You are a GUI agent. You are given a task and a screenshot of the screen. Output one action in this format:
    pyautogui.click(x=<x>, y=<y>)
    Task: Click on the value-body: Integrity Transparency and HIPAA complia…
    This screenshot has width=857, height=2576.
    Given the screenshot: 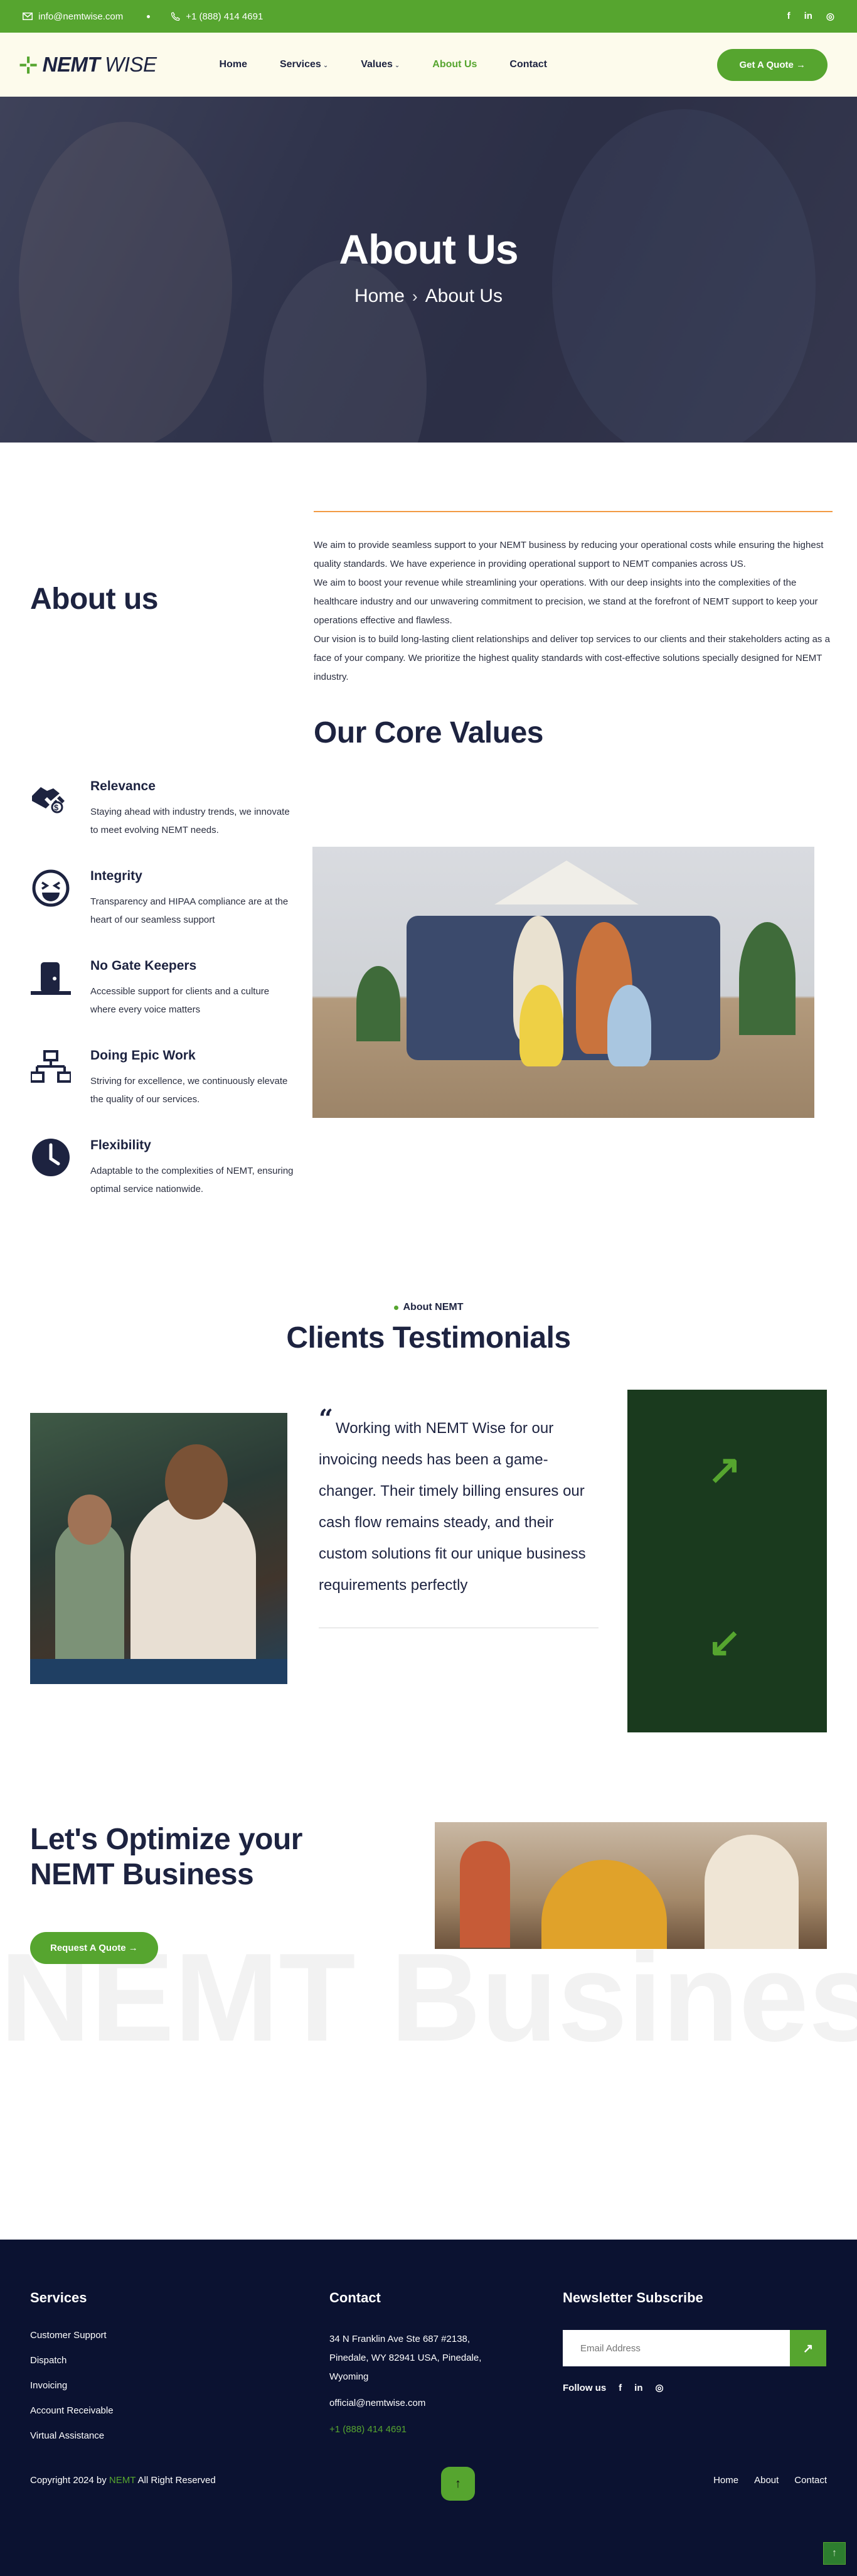 What is the action you would take?
    pyautogui.click(x=193, y=912)
    